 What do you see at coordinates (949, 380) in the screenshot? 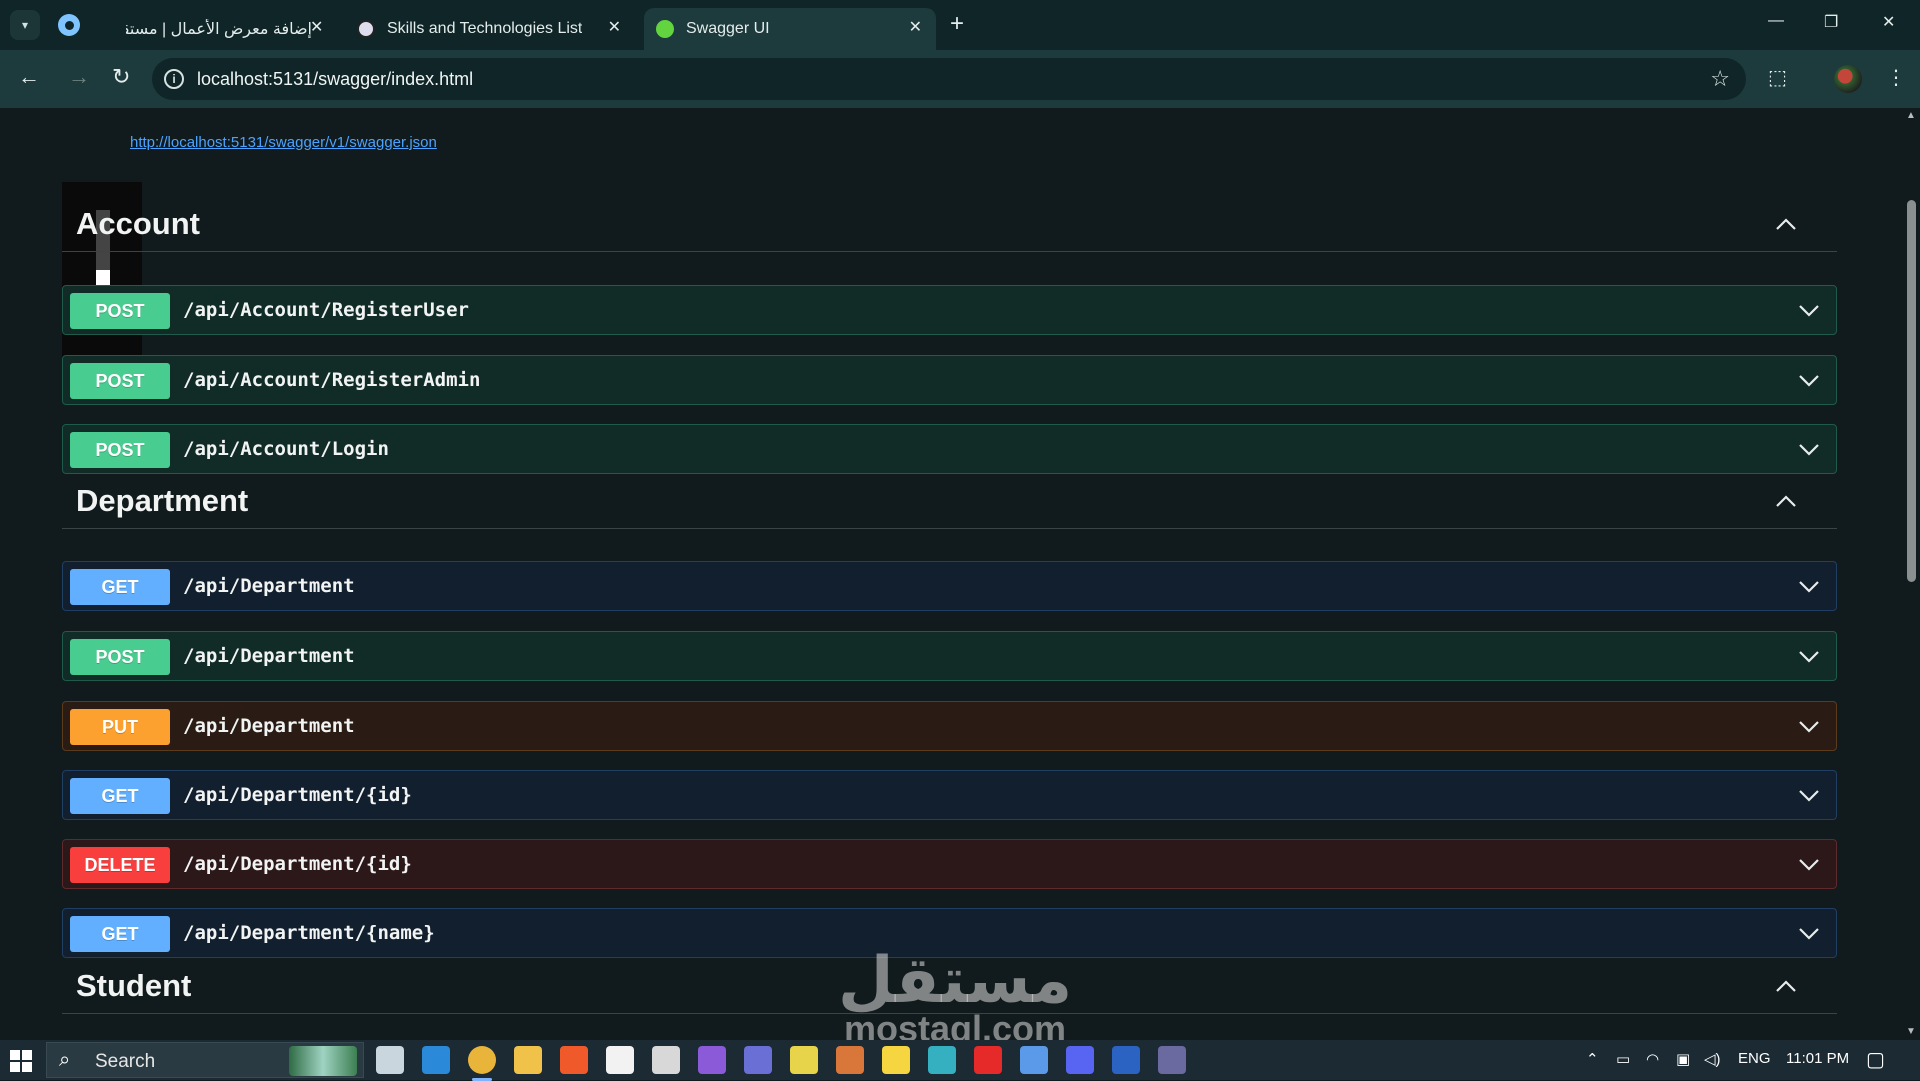
I see `operation-row: POST/api/Account/RegisterAdmin` at bounding box center [949, 380].